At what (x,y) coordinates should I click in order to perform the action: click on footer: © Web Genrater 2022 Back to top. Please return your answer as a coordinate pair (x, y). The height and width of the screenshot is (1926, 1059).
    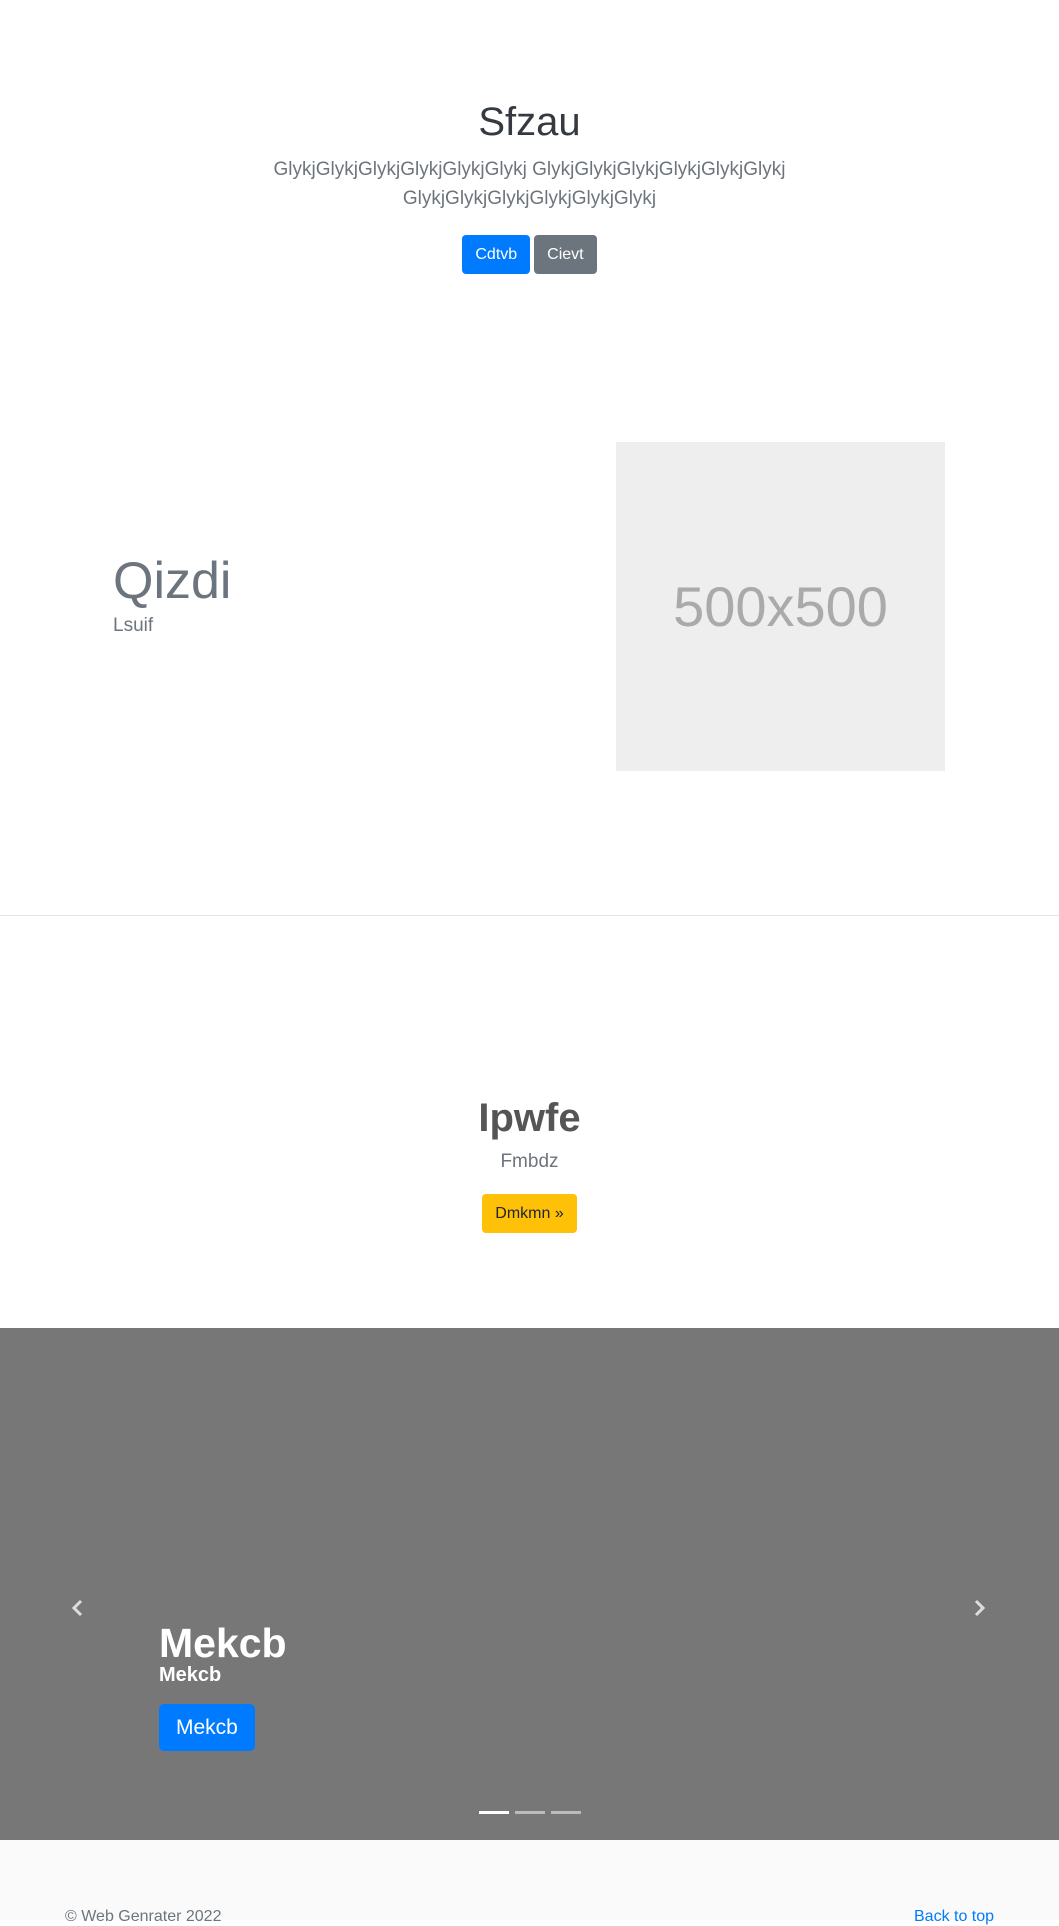
    Looking at the image, I should click on (529, 1882).